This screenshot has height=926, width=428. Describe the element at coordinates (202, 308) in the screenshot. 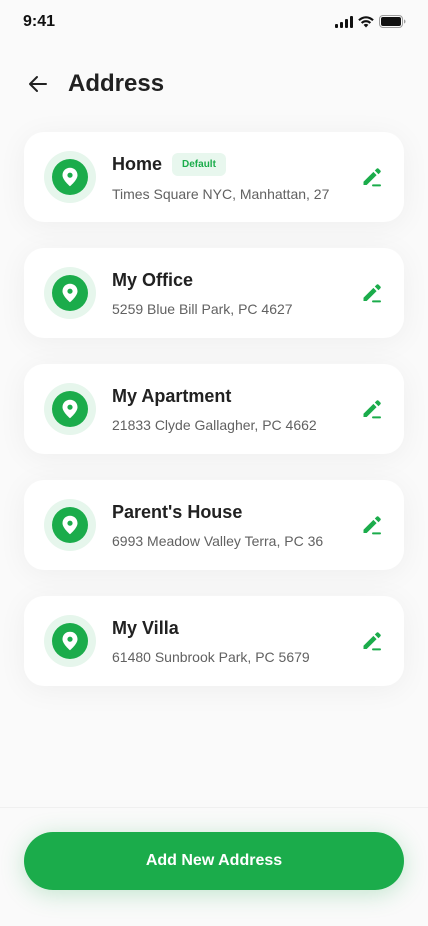

I see `address-line: 5259 Blue Bill Park, PC 4627` at that location.